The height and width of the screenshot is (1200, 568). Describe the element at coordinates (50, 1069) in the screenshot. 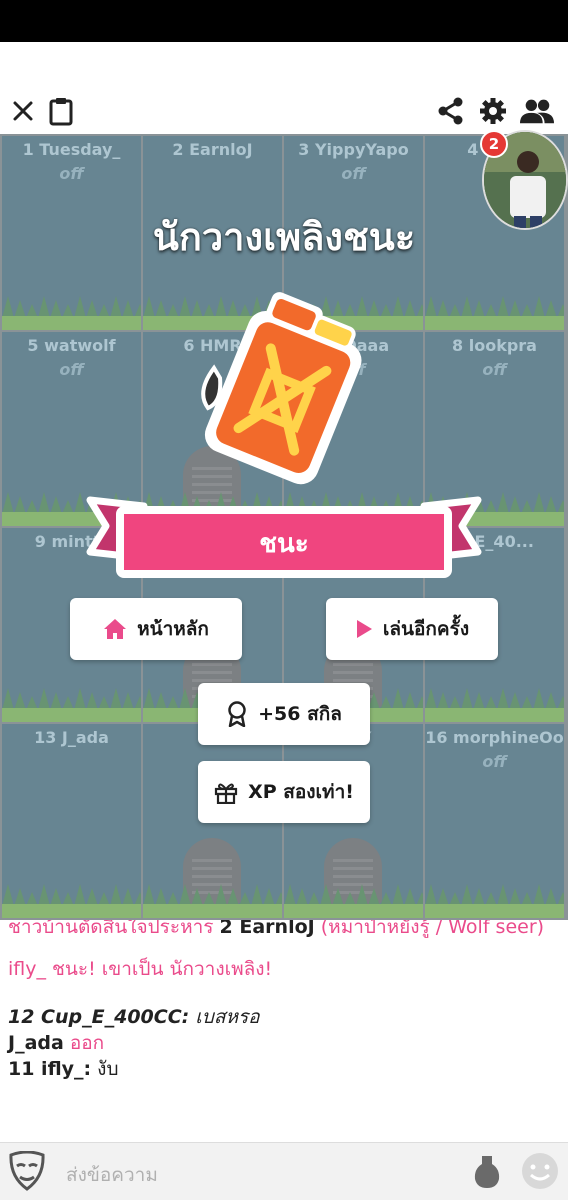

I see `chat-player-name: 11 ifly_:` at that location.